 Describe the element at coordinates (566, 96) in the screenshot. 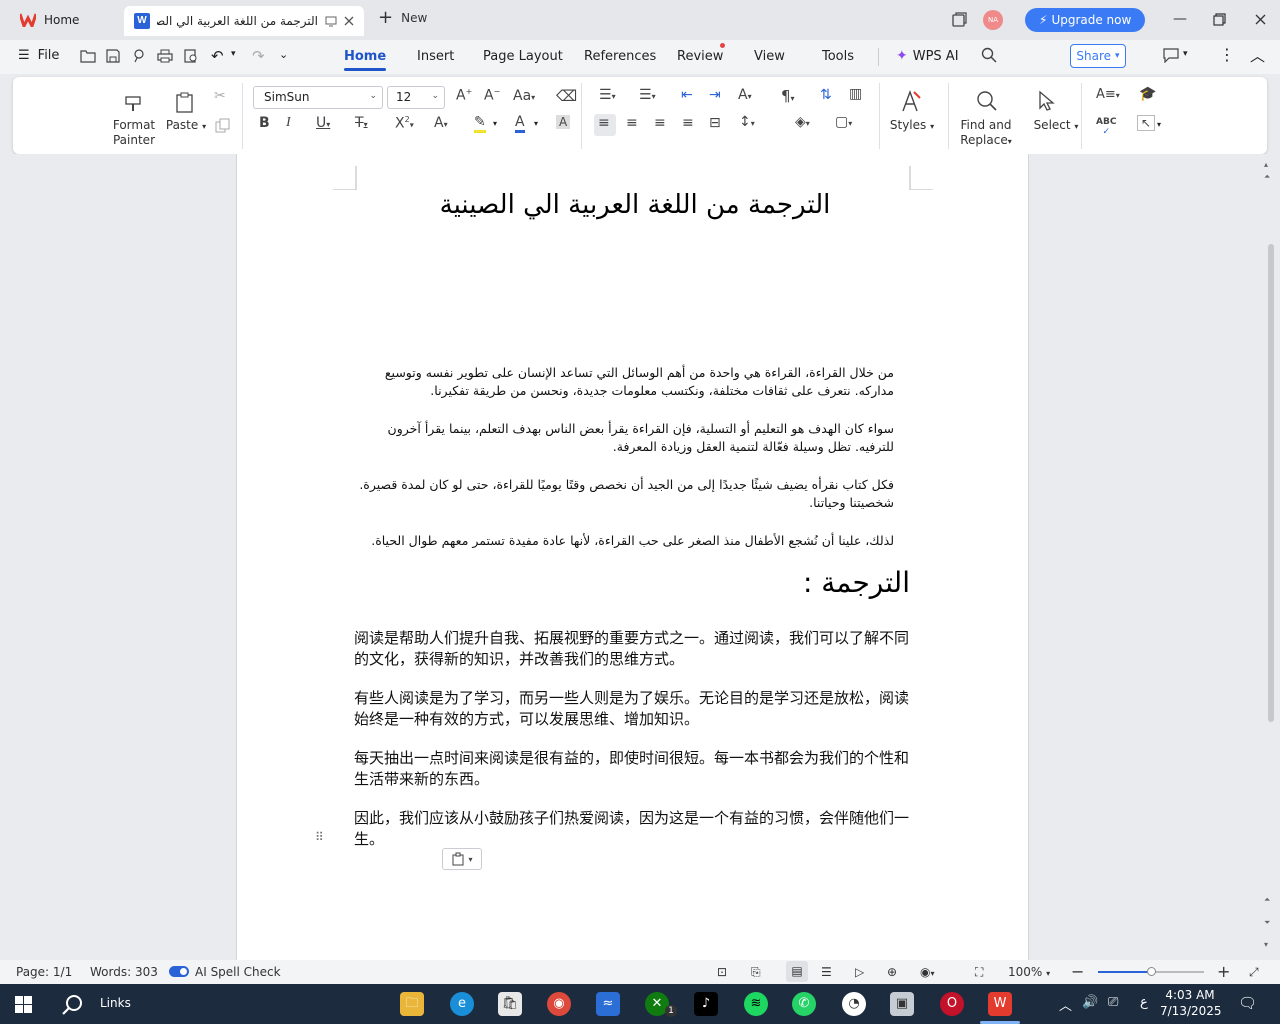

I see `clear-format-icon: ⌫` at that location.